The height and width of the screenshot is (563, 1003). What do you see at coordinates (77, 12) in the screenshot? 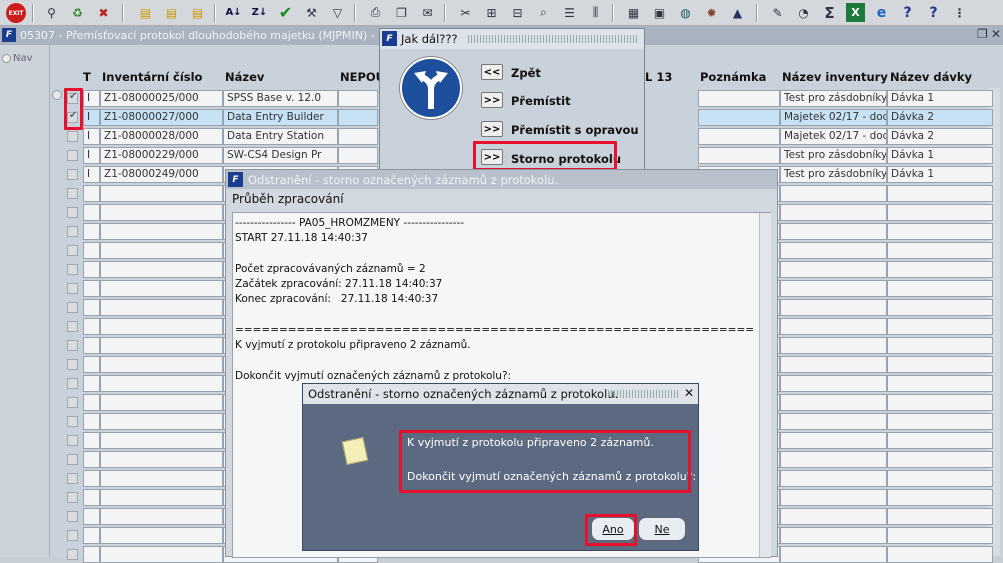
I see `recycle-icon: ♻` at bounding box center [77, 12].